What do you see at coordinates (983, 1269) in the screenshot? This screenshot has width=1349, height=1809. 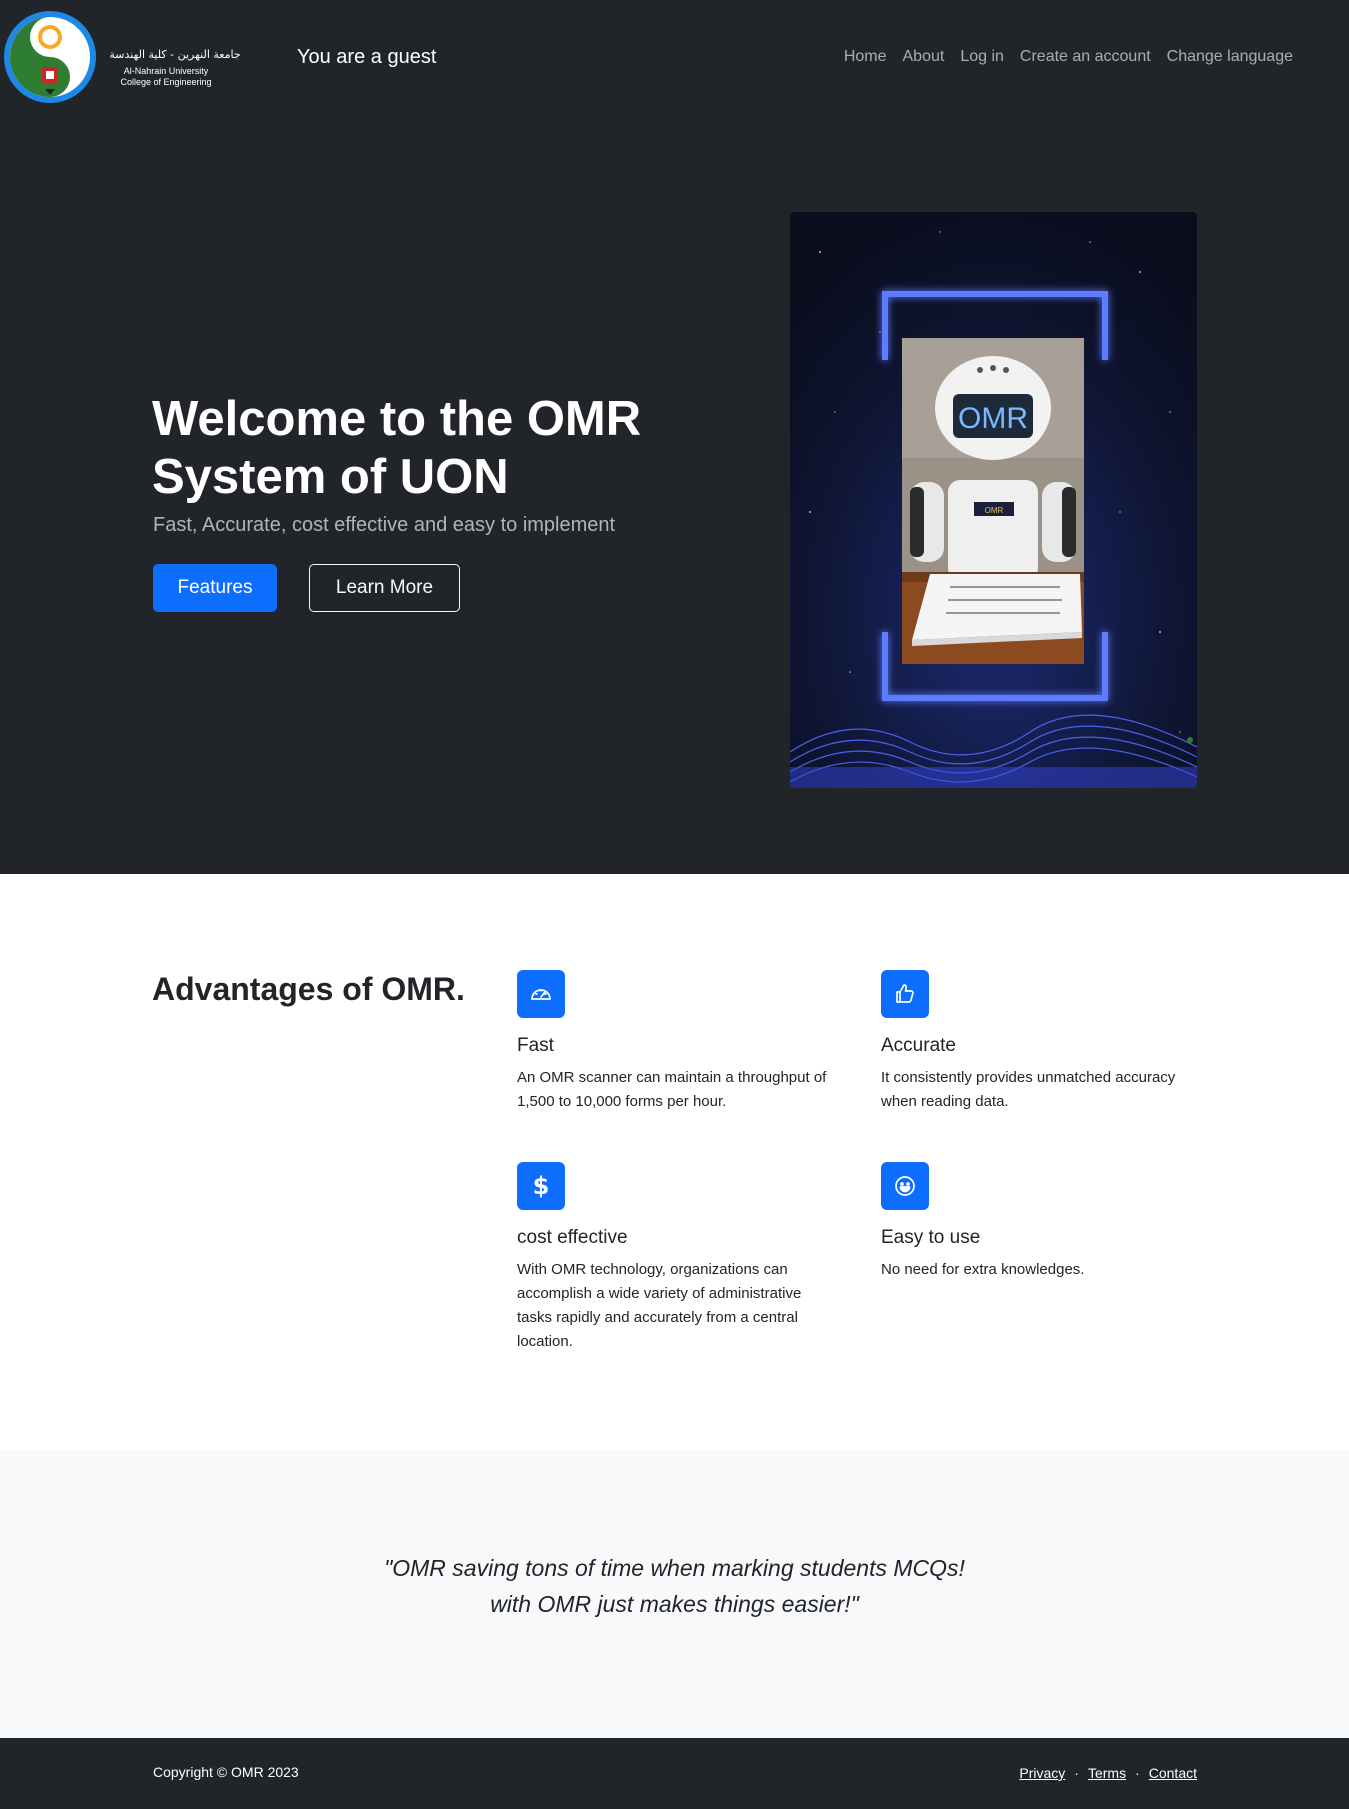 I see `feature-text: No need for extra knowledges.` at bounding box center [983, 1269].